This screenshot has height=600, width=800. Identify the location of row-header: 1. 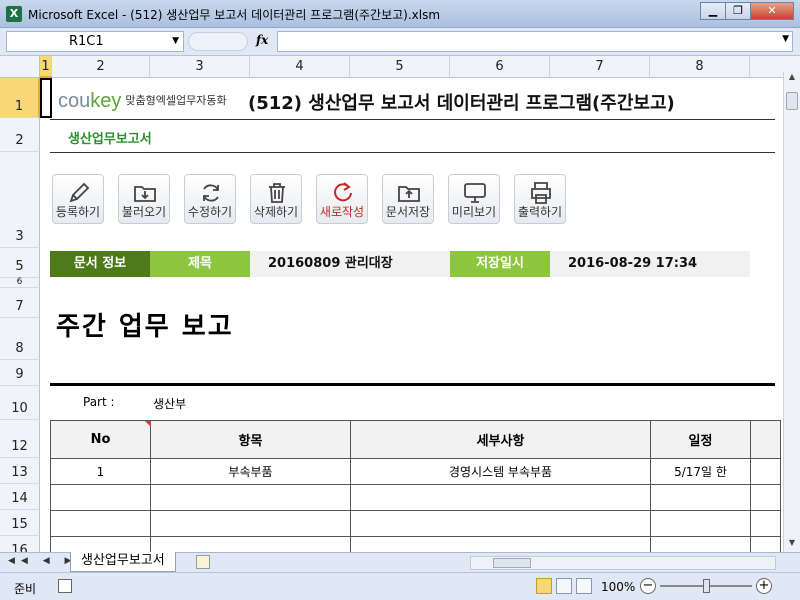
(20, 98).